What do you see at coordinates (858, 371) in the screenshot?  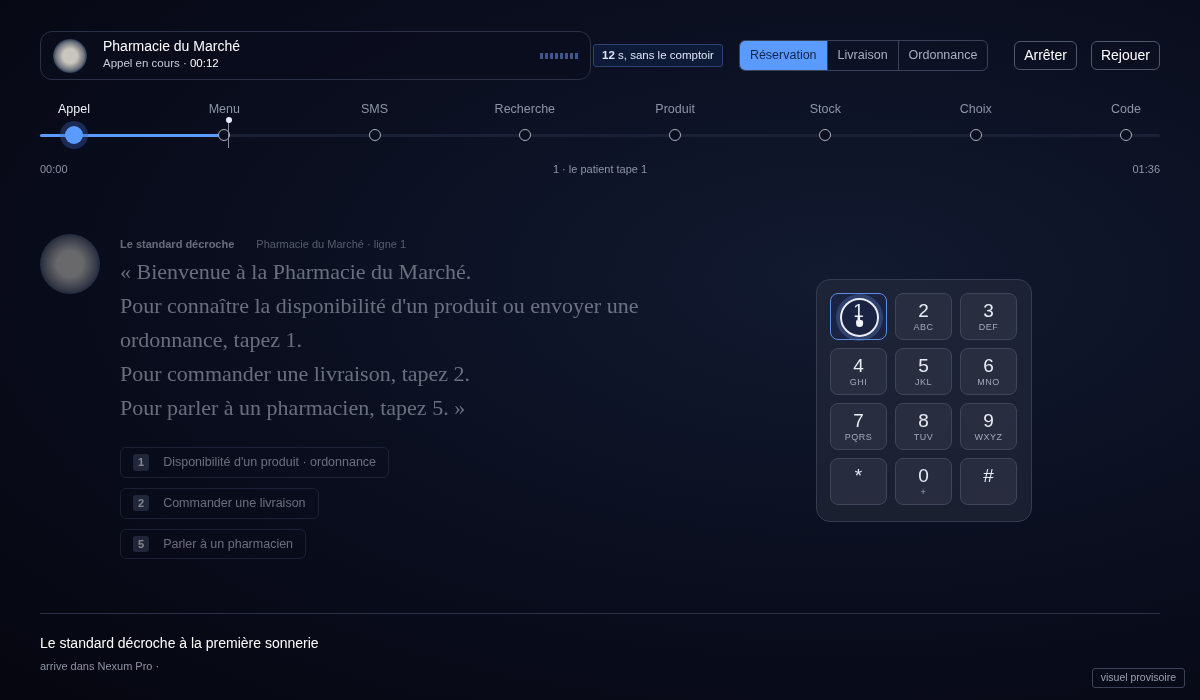 I see `keypad-key: 4 GHI` at bounding box center [858, 371].